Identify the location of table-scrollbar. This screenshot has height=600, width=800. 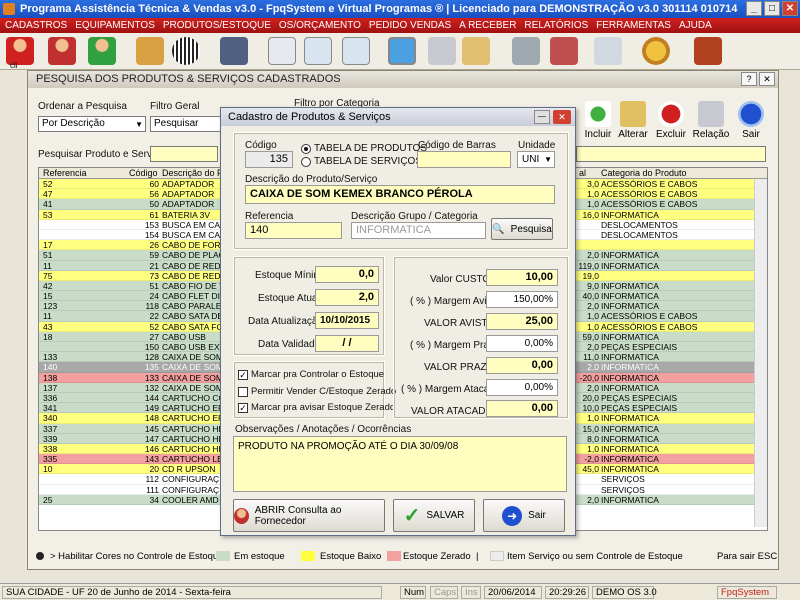
(760, 353).